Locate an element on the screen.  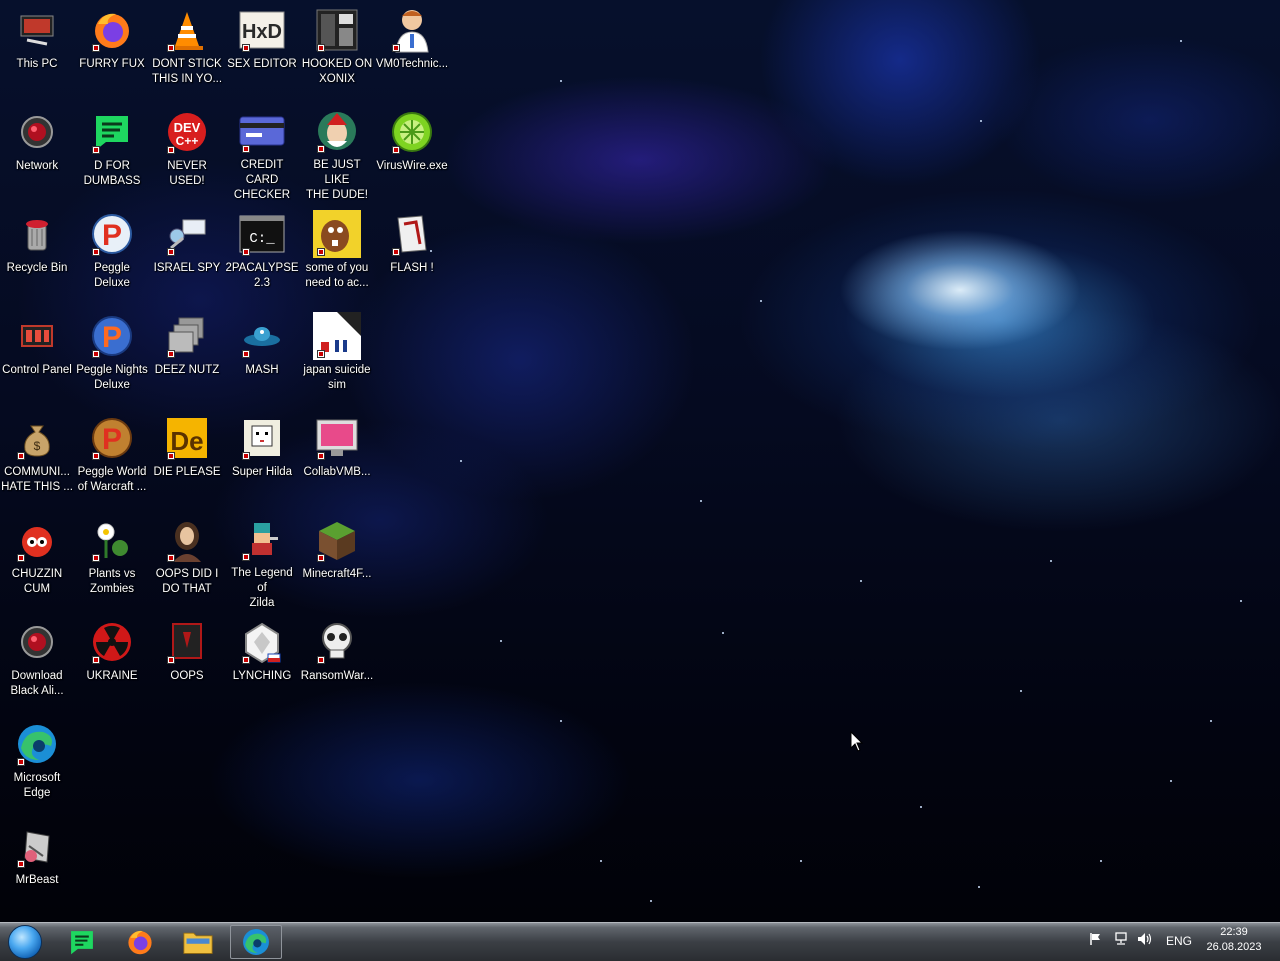
desktop-icon: Microsoft Edge is located at coordinates (37, 764).